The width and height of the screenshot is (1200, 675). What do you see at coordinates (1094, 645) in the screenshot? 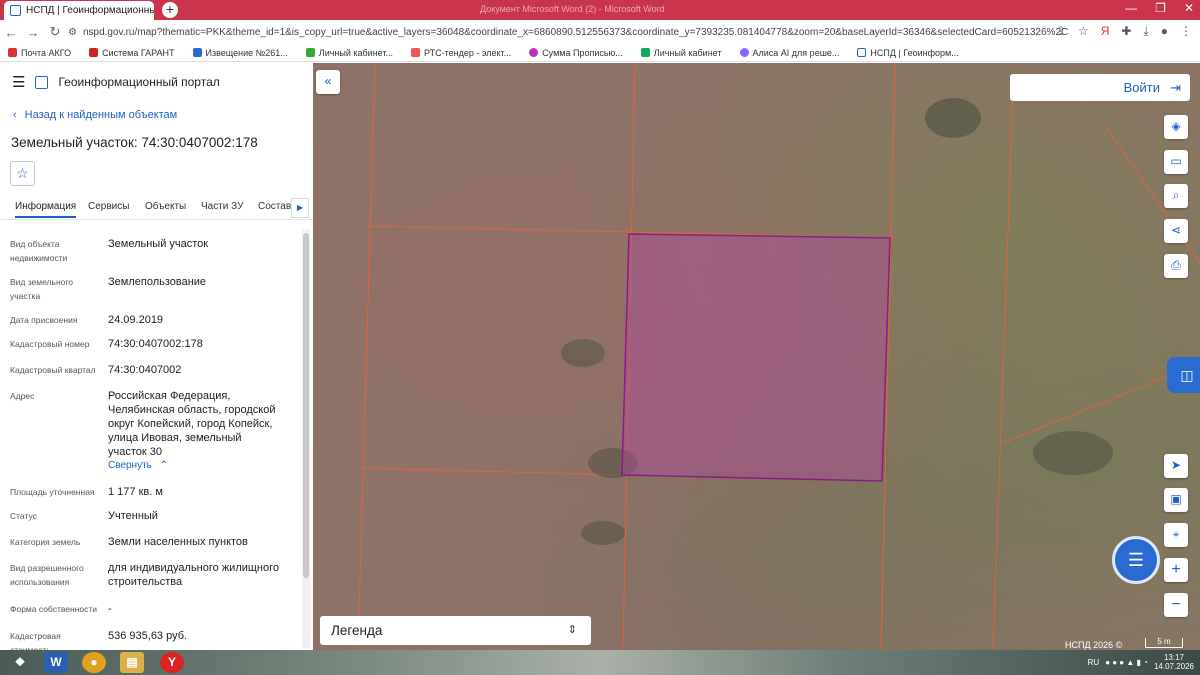
I see `map-copyright: НСПД 2026 ©` at bounding box center [1094, 645].